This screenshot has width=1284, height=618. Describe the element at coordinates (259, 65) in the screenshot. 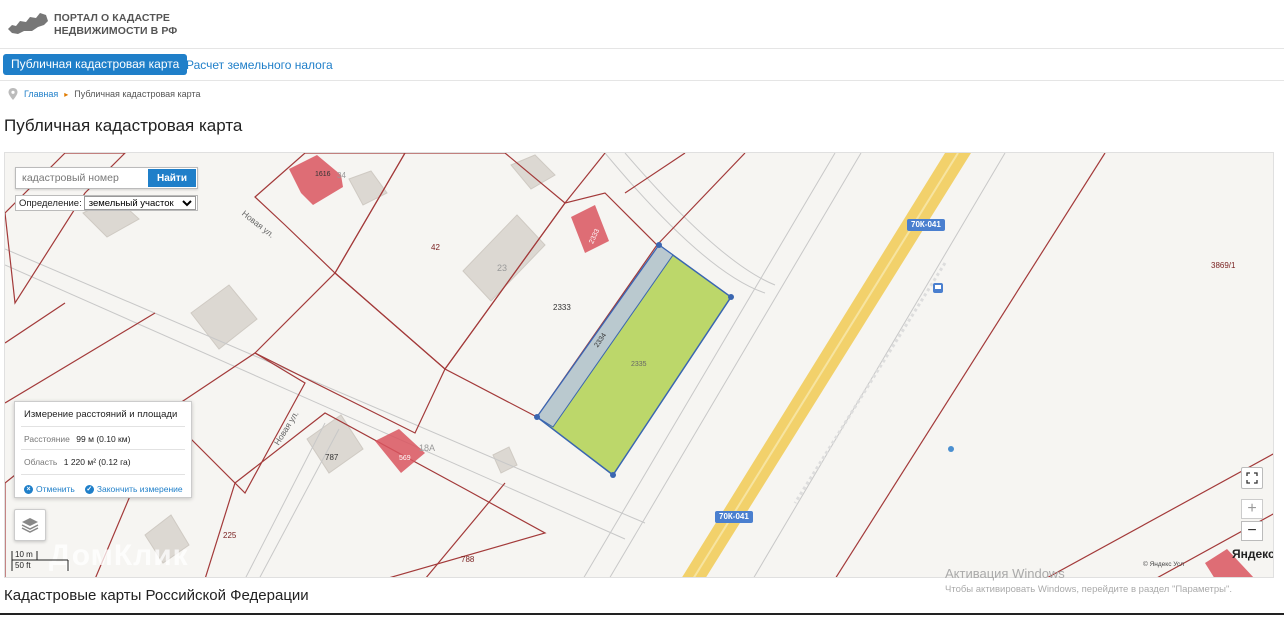

I see `tab-land-tax: Расчет земельного налога` at that location.